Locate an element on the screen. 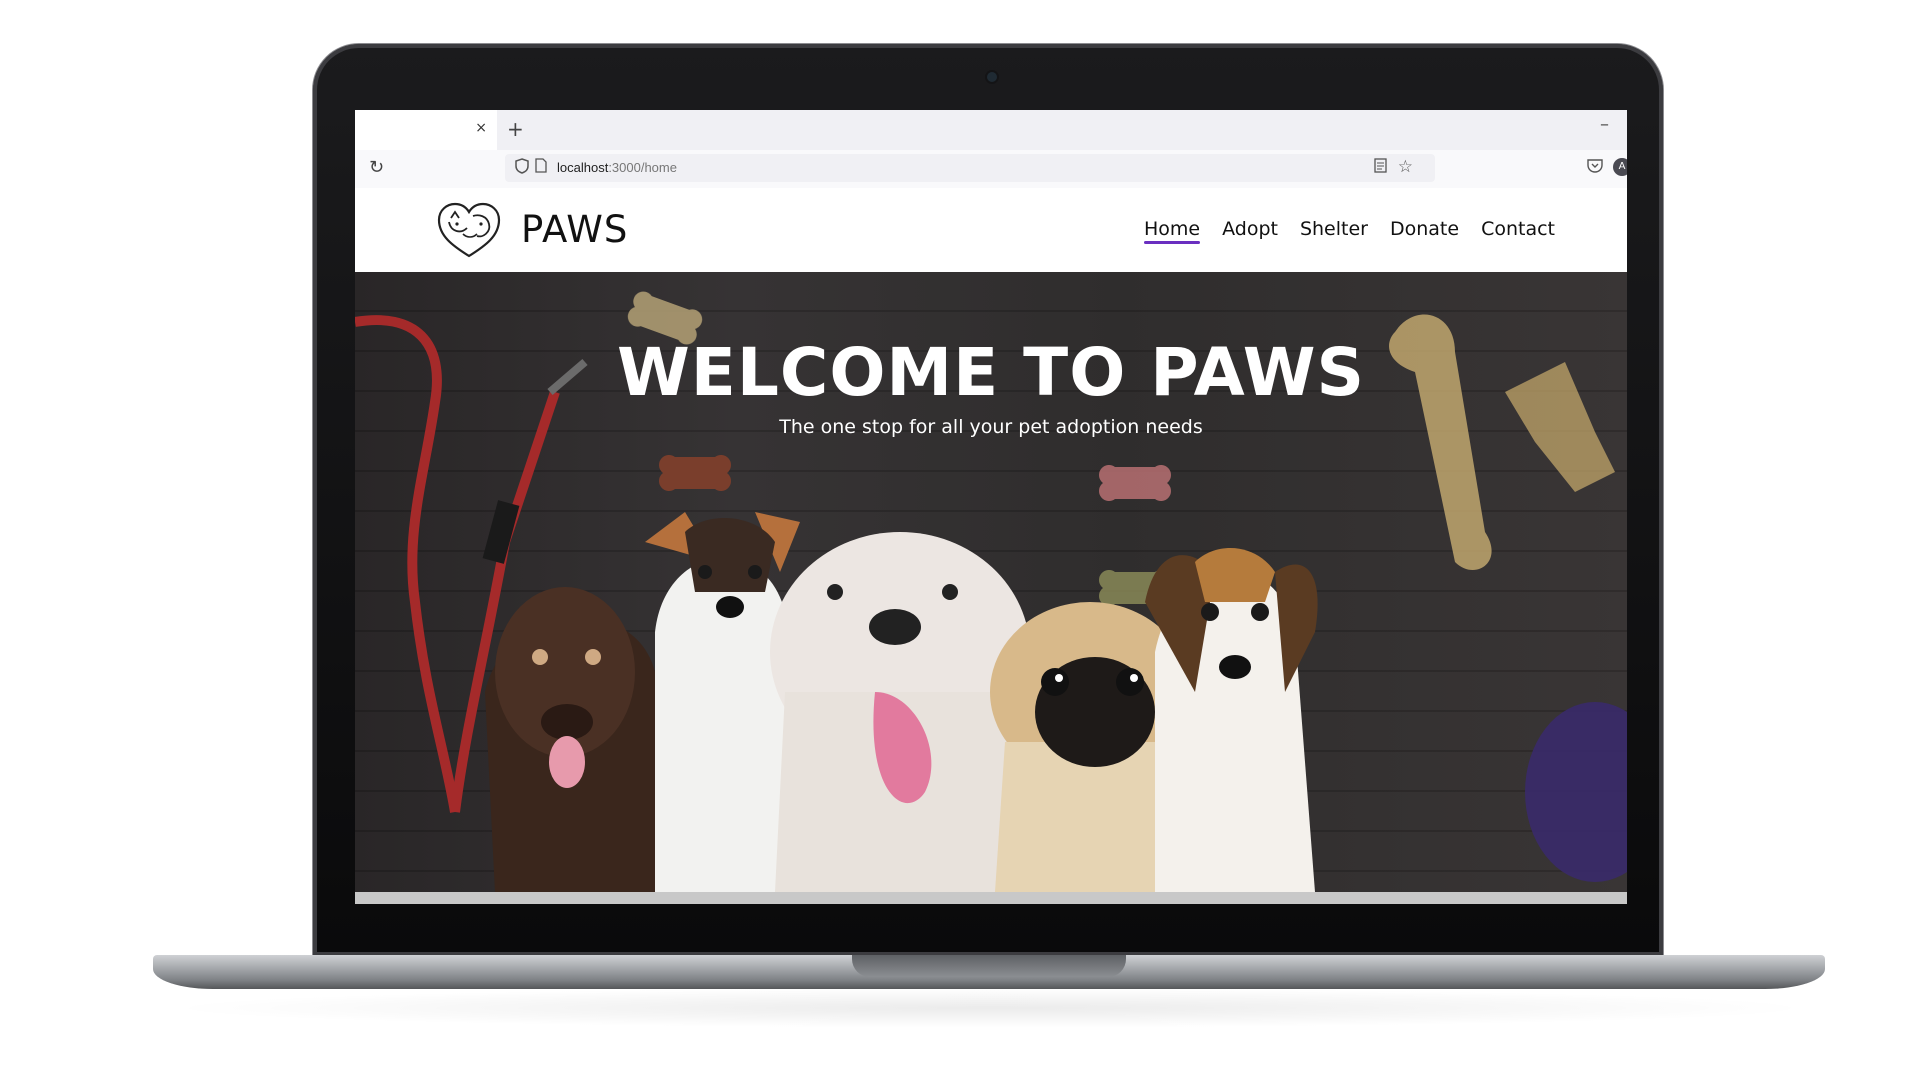  brand-name: PAWS is located at coordinates (574, 229).